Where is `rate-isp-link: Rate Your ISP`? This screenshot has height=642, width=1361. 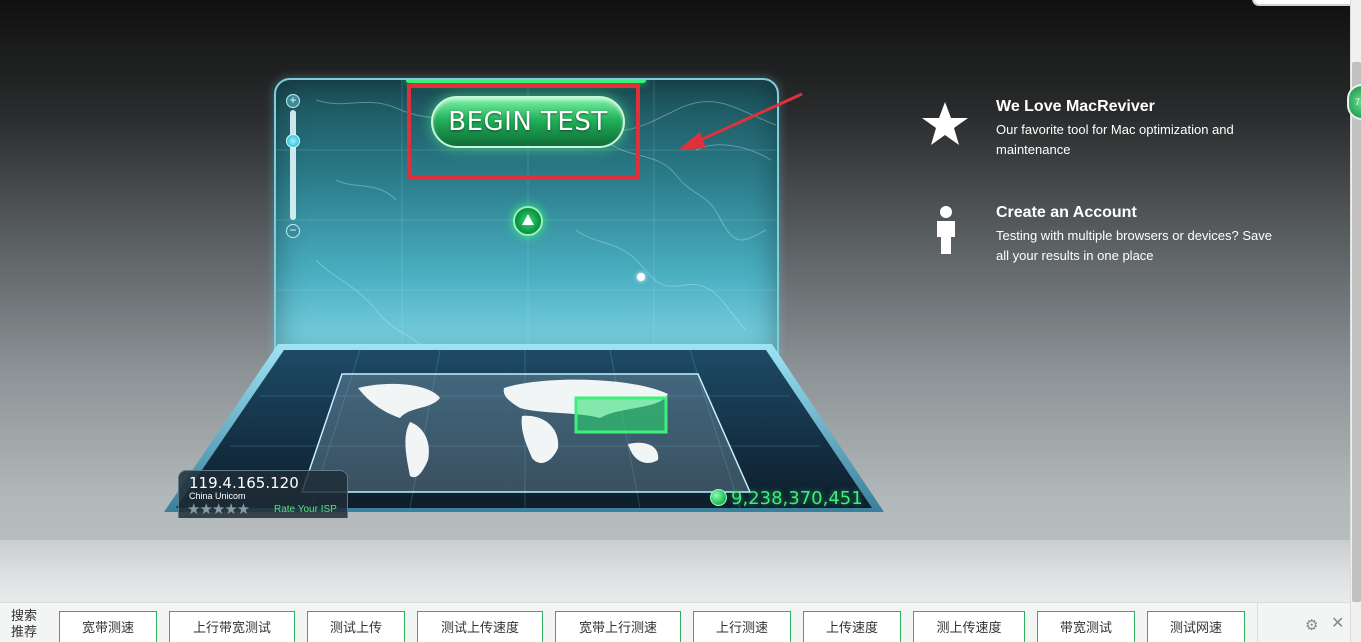
rate-isp-link: Rate Your ISP is located at coordinates (305, 509).